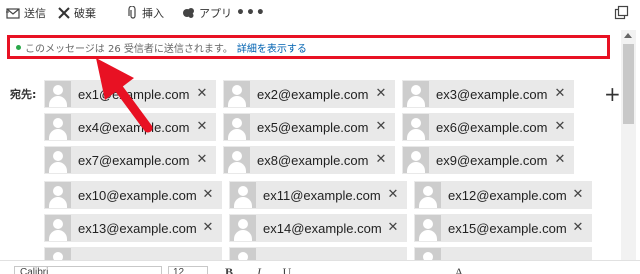 The width and height of the screenshot is (640, 274). I want to click on recipient-email: ex1@example.com, so click(134, 94).